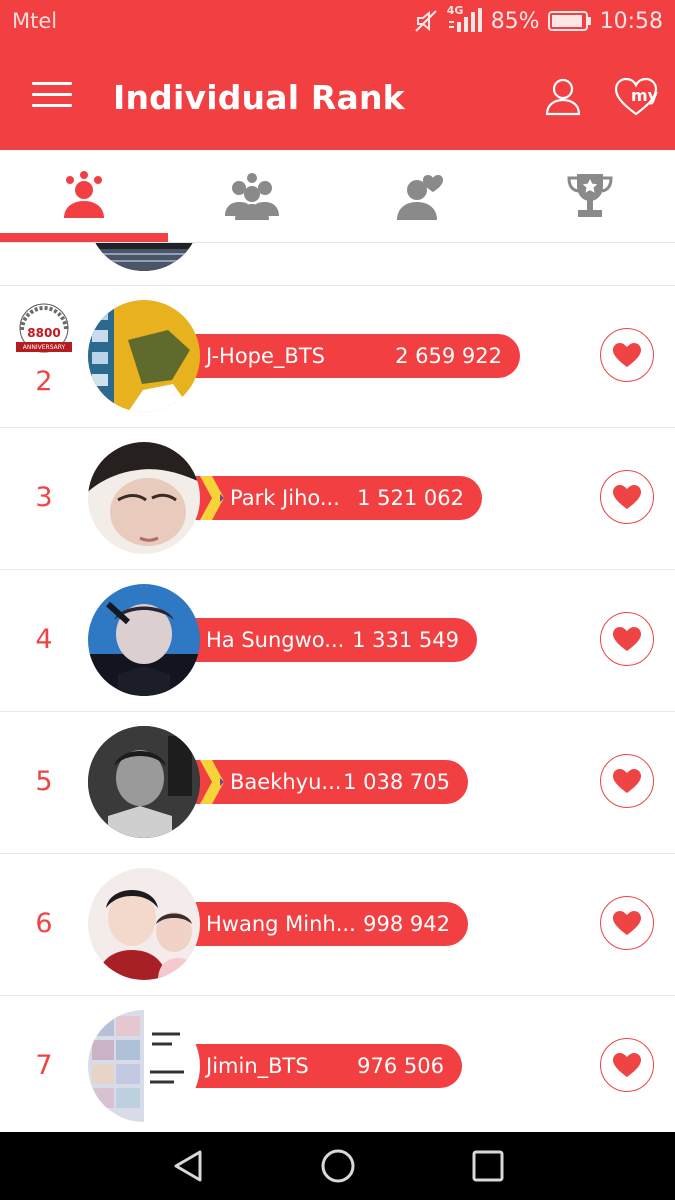  What do you see at coordinates (44, 333) in the screenshot?
I see `badge-label: 8800` at bounding box center [44, 333].